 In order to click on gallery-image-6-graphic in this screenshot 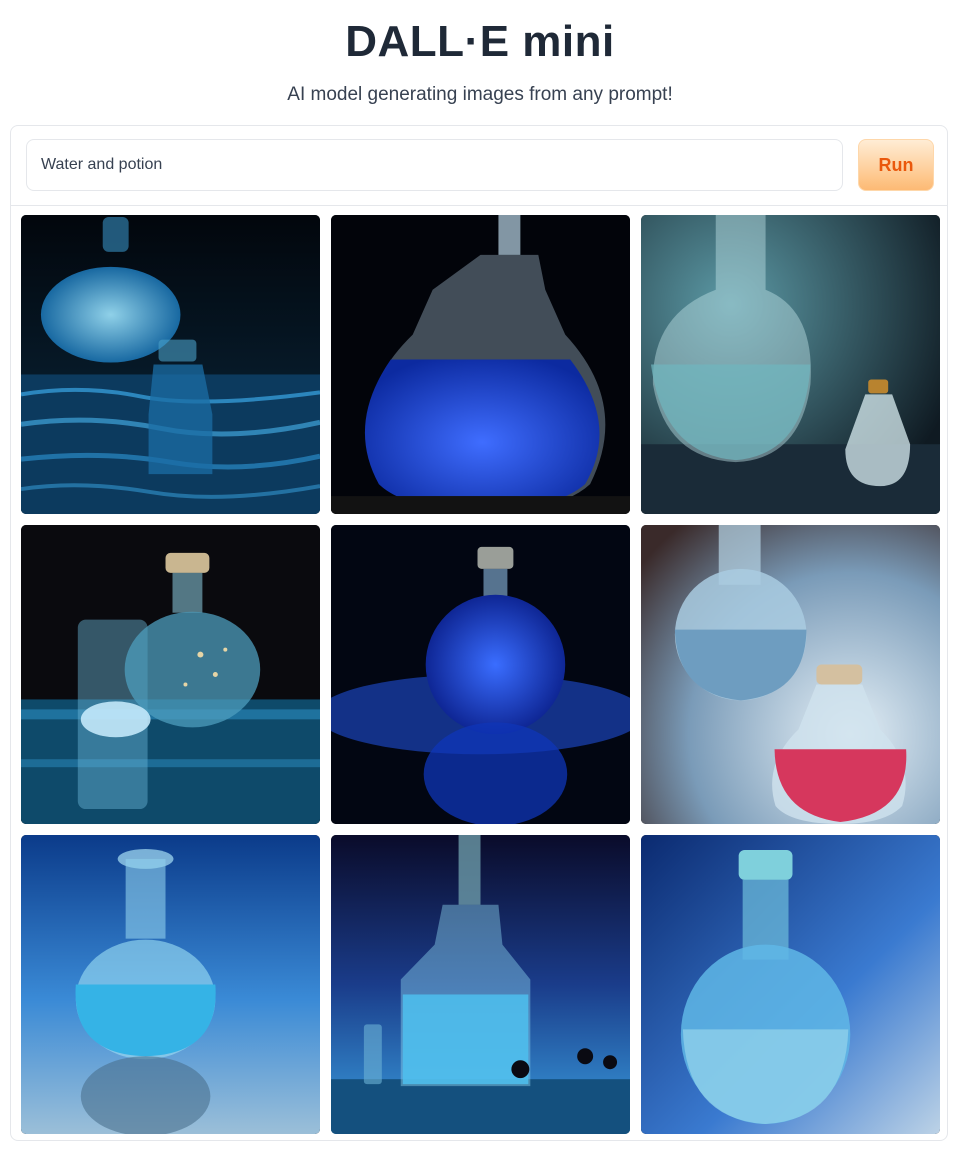, I will do `click(790, 674)`.